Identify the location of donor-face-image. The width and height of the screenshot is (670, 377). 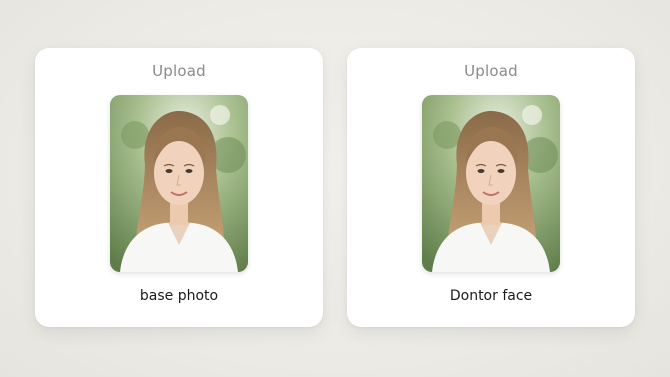
(491, 183).